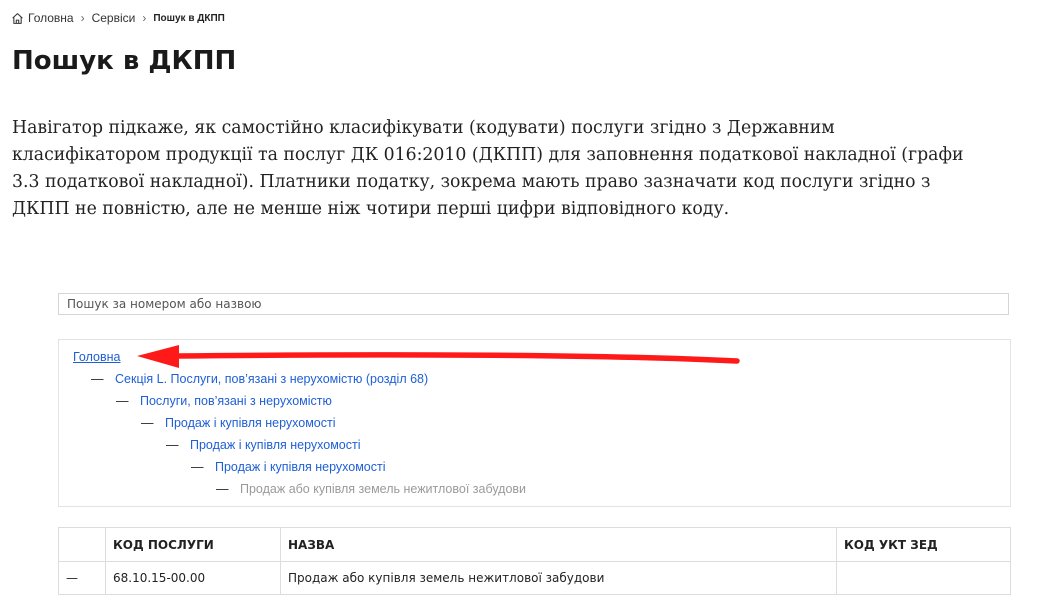  I want to click on column-header-code: КОД ПОСЛУГИ, so click(193, 544).